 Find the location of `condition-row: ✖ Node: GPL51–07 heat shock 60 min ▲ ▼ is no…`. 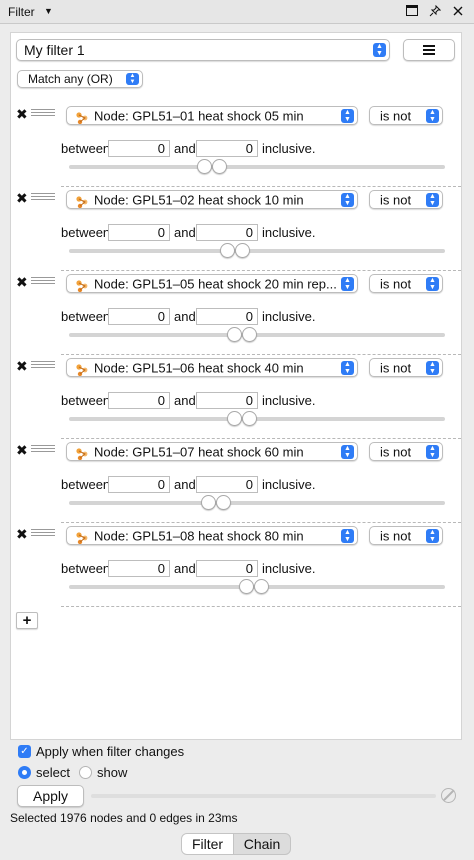

condition-row: ✖ Node: GPL51–07 heat shock 60 min ▲ ▼ is no… is located at coordinates (236, 481).